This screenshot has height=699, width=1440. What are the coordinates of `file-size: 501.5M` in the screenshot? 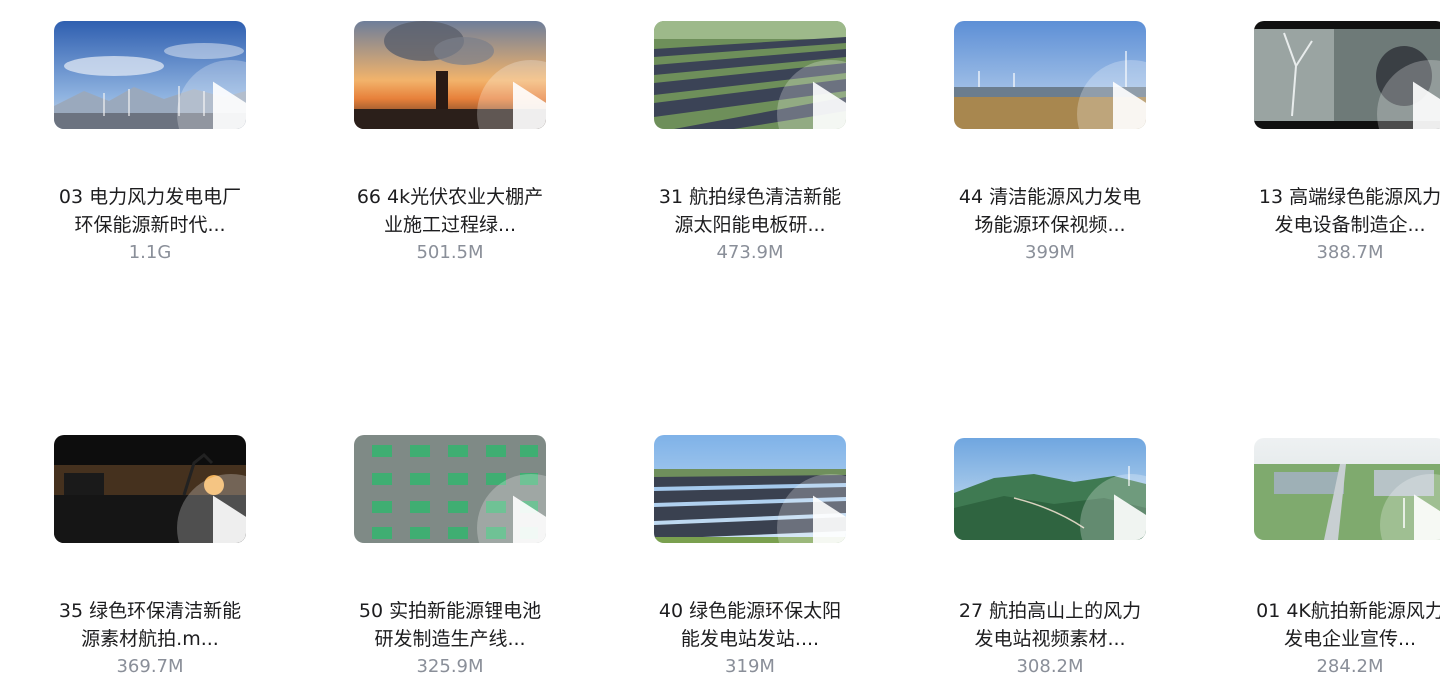 It's located at (450, 252).